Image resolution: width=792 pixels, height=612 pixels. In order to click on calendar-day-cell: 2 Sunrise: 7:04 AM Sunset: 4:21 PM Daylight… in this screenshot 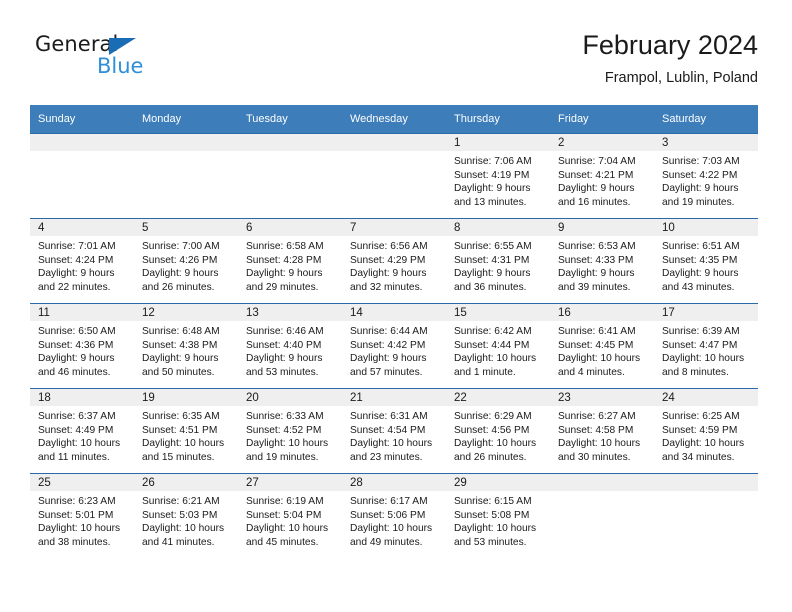, I will do `click(602, 176)`.